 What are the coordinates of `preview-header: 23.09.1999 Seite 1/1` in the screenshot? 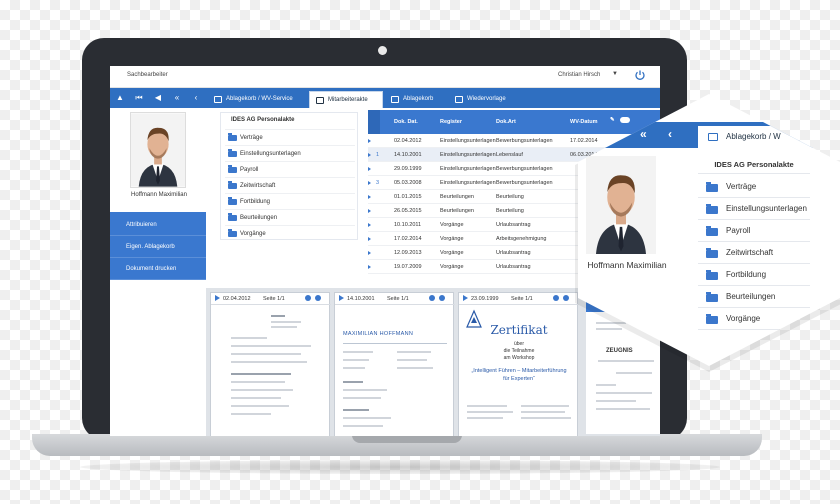 It's located at (519, 299).